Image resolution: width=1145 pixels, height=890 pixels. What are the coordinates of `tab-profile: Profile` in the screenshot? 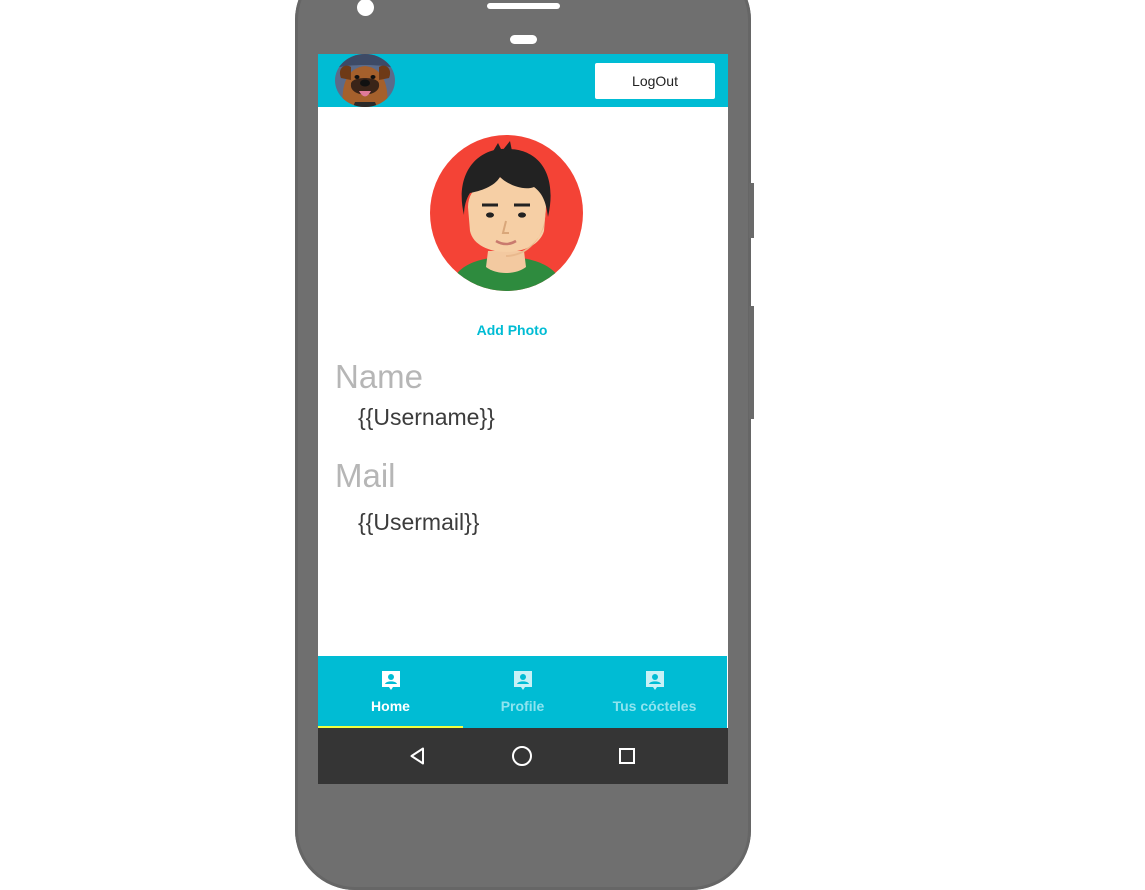 It's located at (522, 692).